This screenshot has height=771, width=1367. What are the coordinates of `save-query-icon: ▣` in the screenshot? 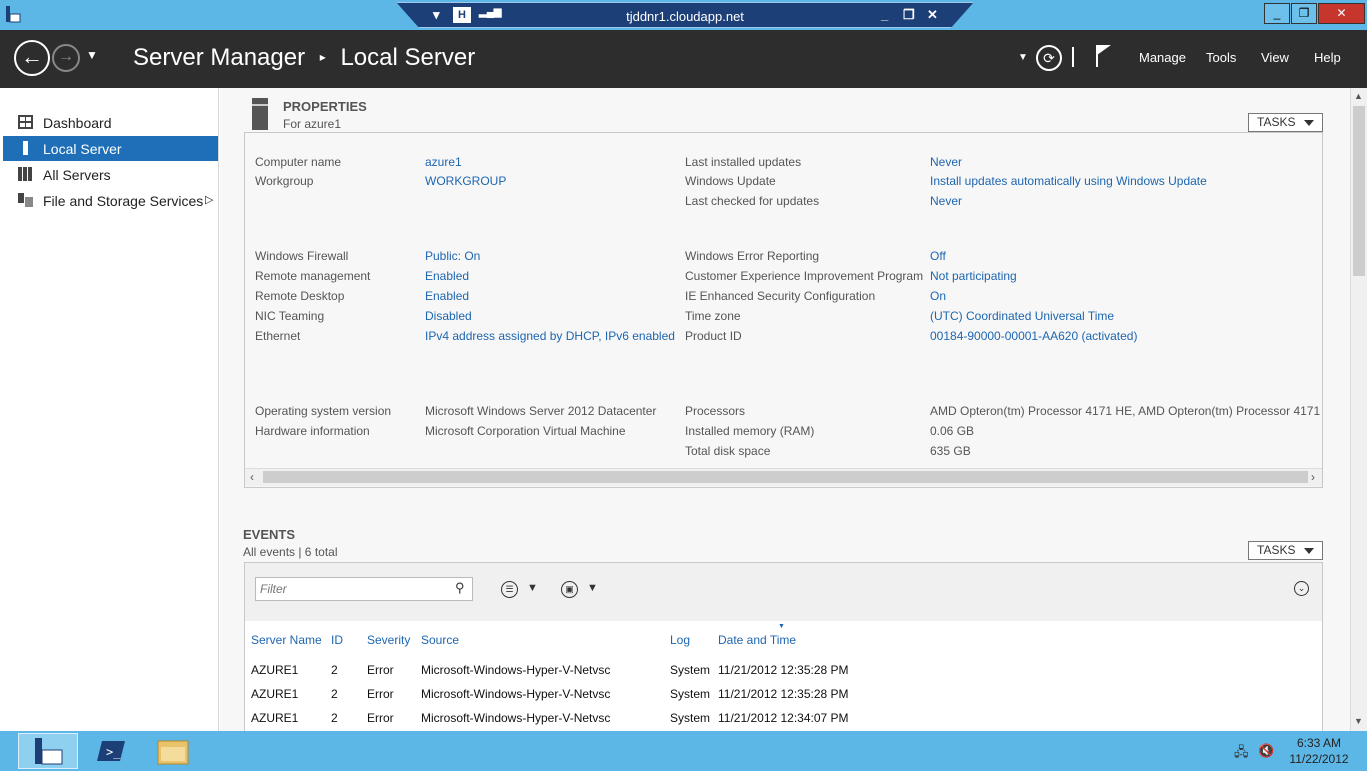 It's located at (569, 589).